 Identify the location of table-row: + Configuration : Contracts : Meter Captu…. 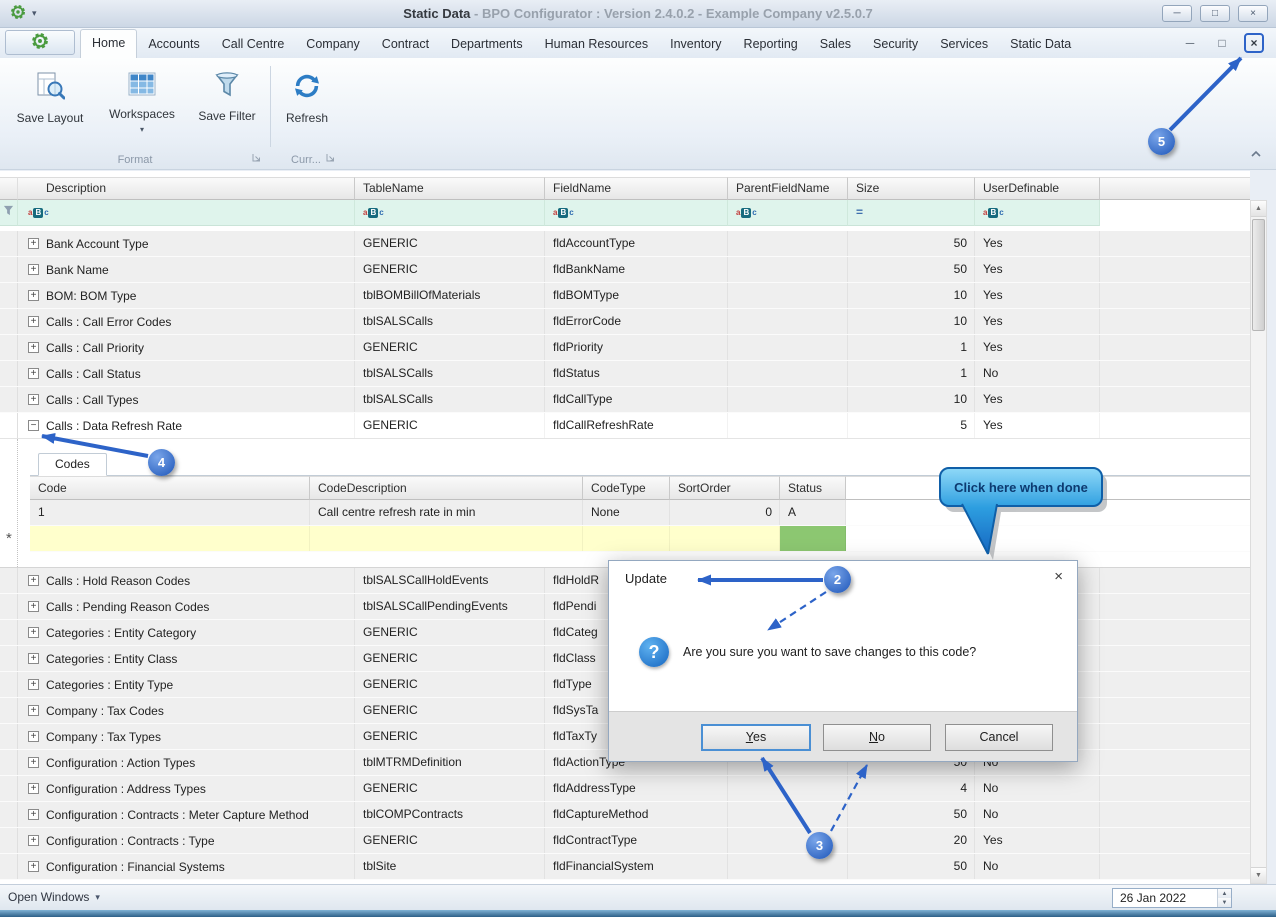
(625, 815).